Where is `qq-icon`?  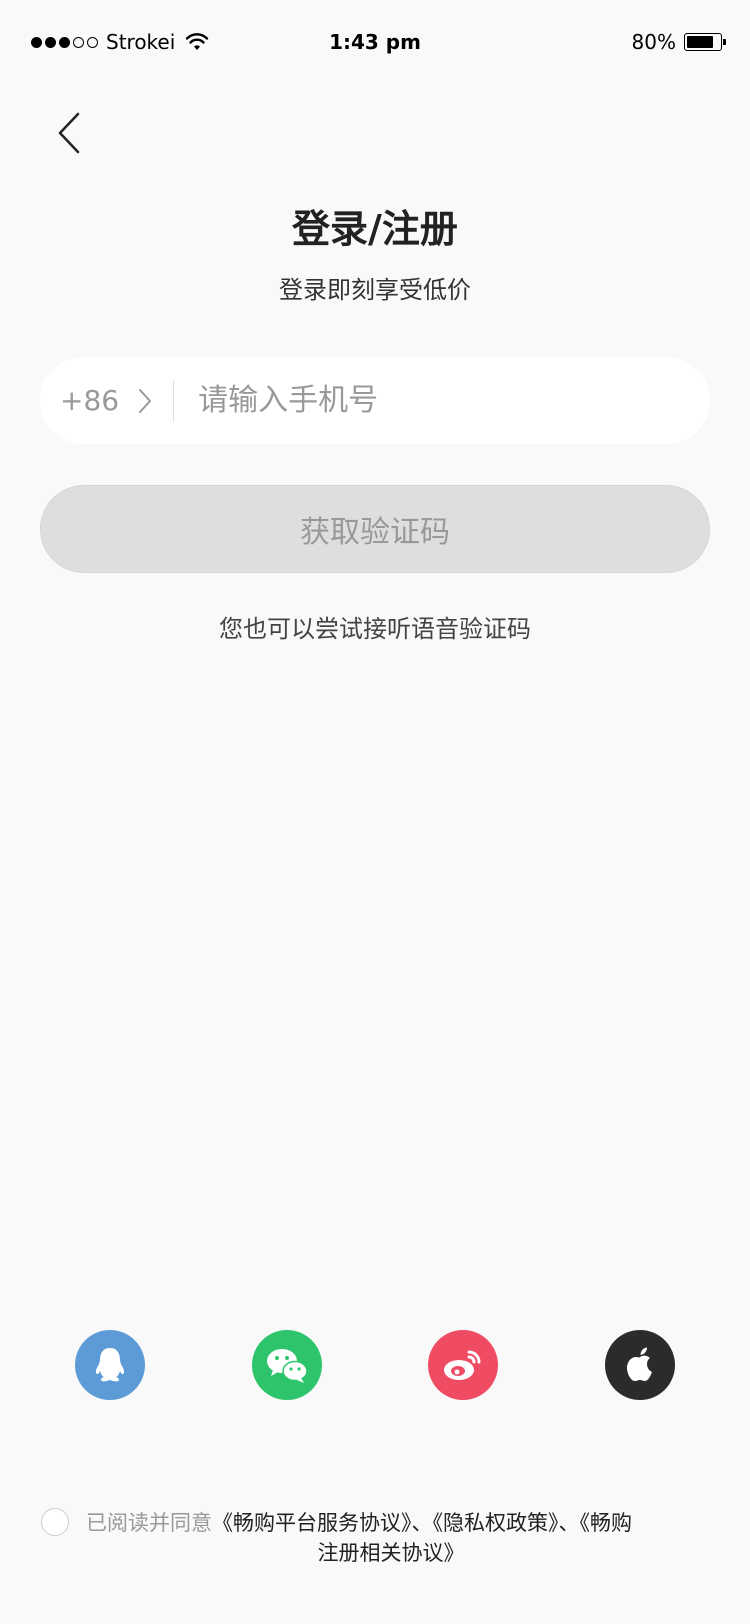 qq-icon is located at coordinates (110, 1365).